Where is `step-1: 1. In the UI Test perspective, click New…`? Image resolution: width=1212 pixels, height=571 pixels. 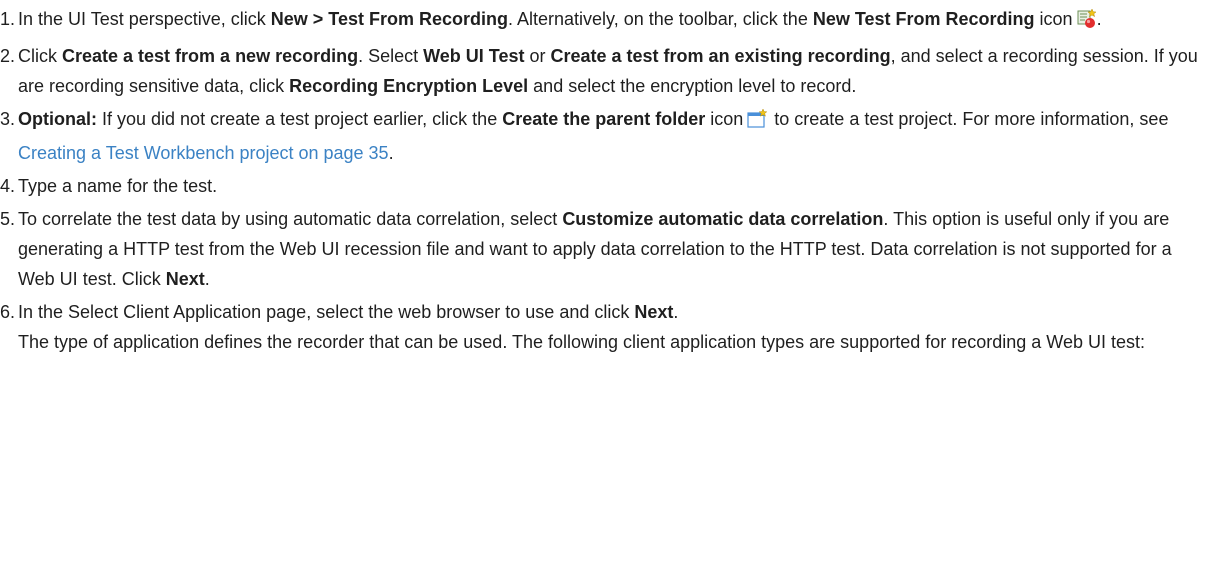
step-1: 1. In the UI Test perspective, click New… is located at coordinates (606, 21).